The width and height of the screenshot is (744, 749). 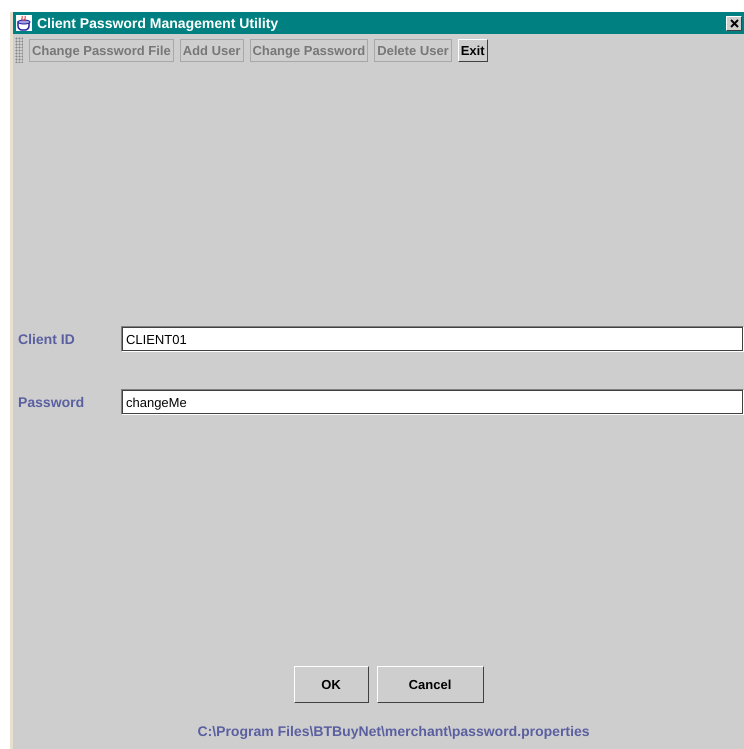 I want to click on close-icon, so click(x=734, y=23).